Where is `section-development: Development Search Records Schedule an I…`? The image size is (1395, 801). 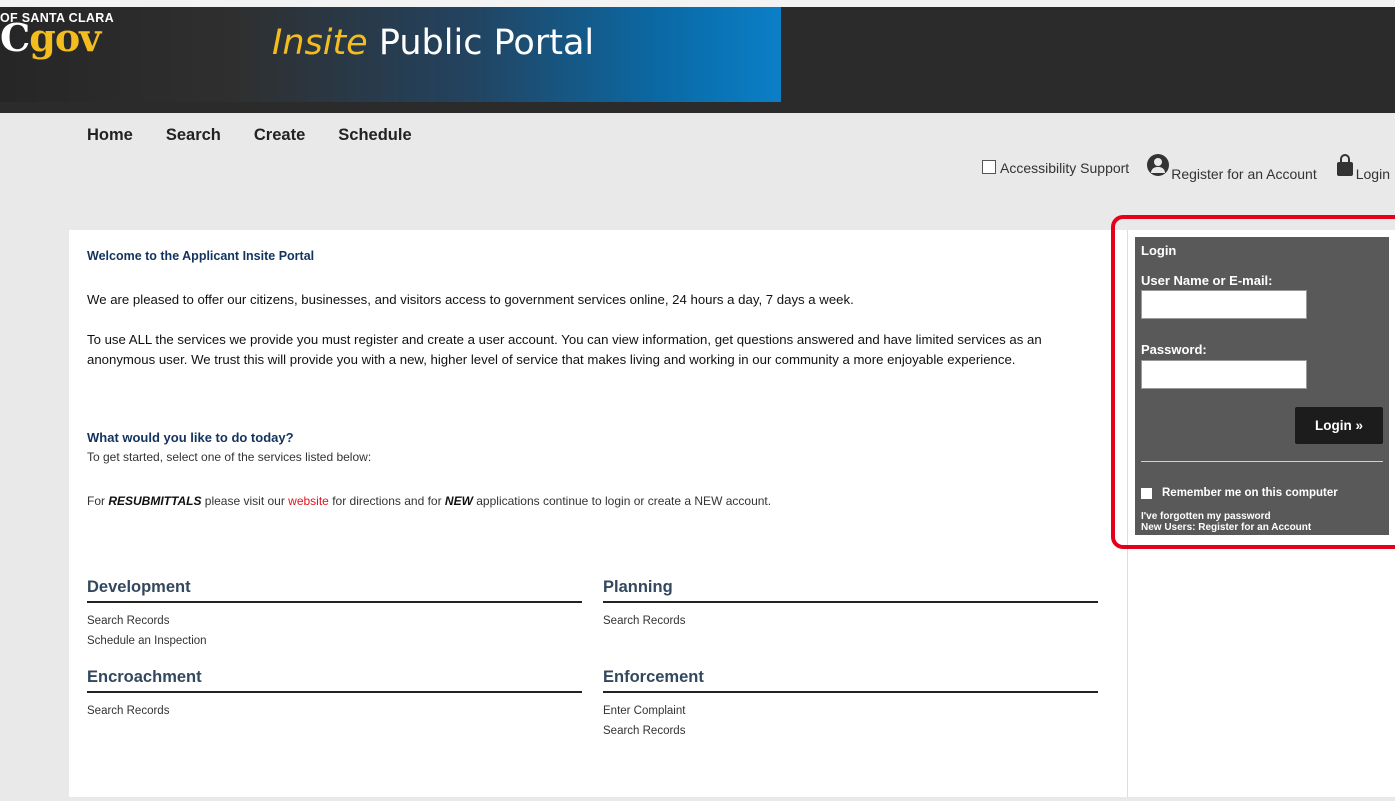
section-development: Development Search Records Schedule an I… is located at coordinates (334, 614).